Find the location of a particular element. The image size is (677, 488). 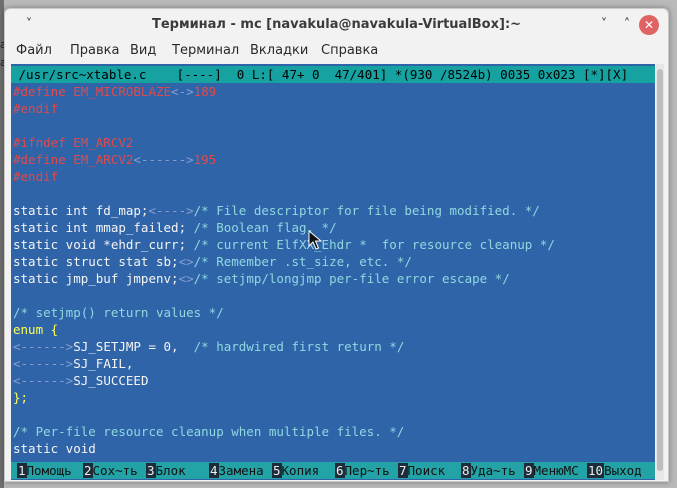

fn-key-label: Пер~ть is located at coordinates (367, 470).